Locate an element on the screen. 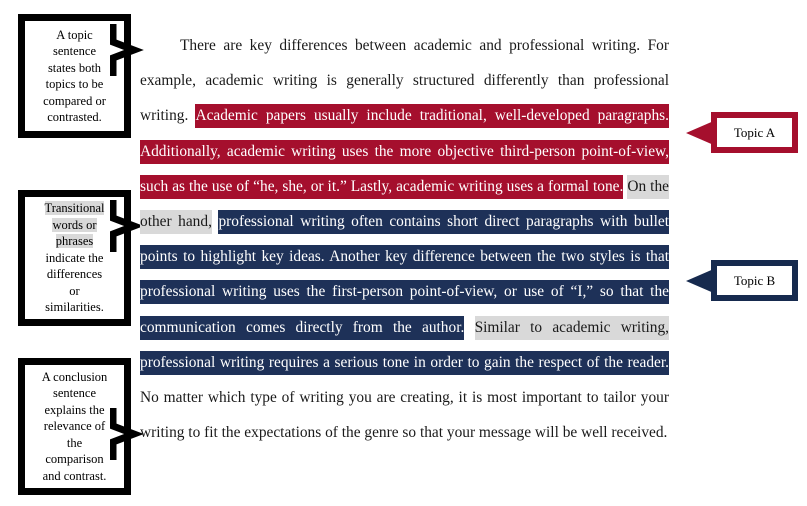 The image size is (807, 506). annotation-line: contrasted. is located at coordinates (74, 117).